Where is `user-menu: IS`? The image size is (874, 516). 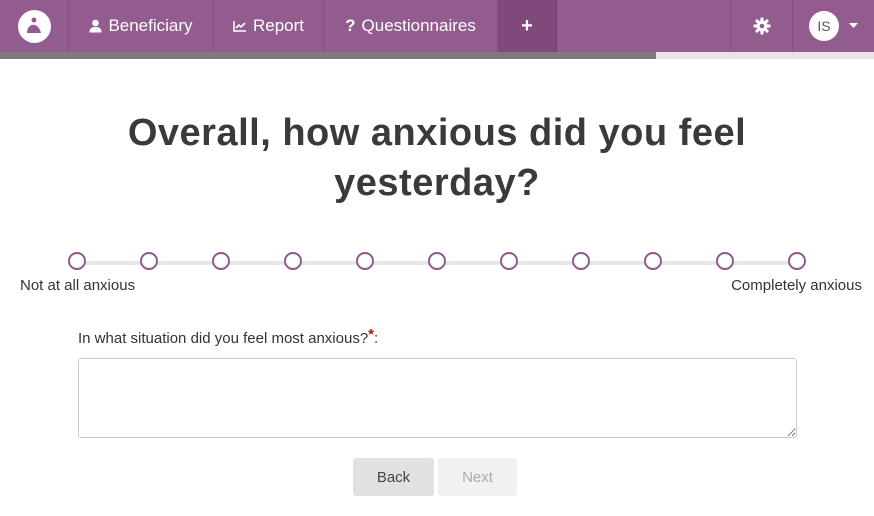 user-menu: IS is located at coordinates (833, 26).